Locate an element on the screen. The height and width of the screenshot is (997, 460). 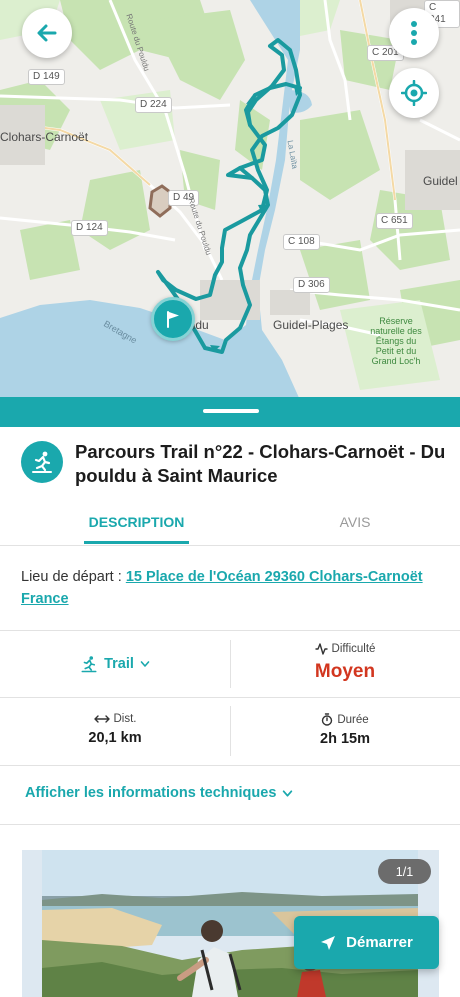
back-button is located at coordinates (47, 33).